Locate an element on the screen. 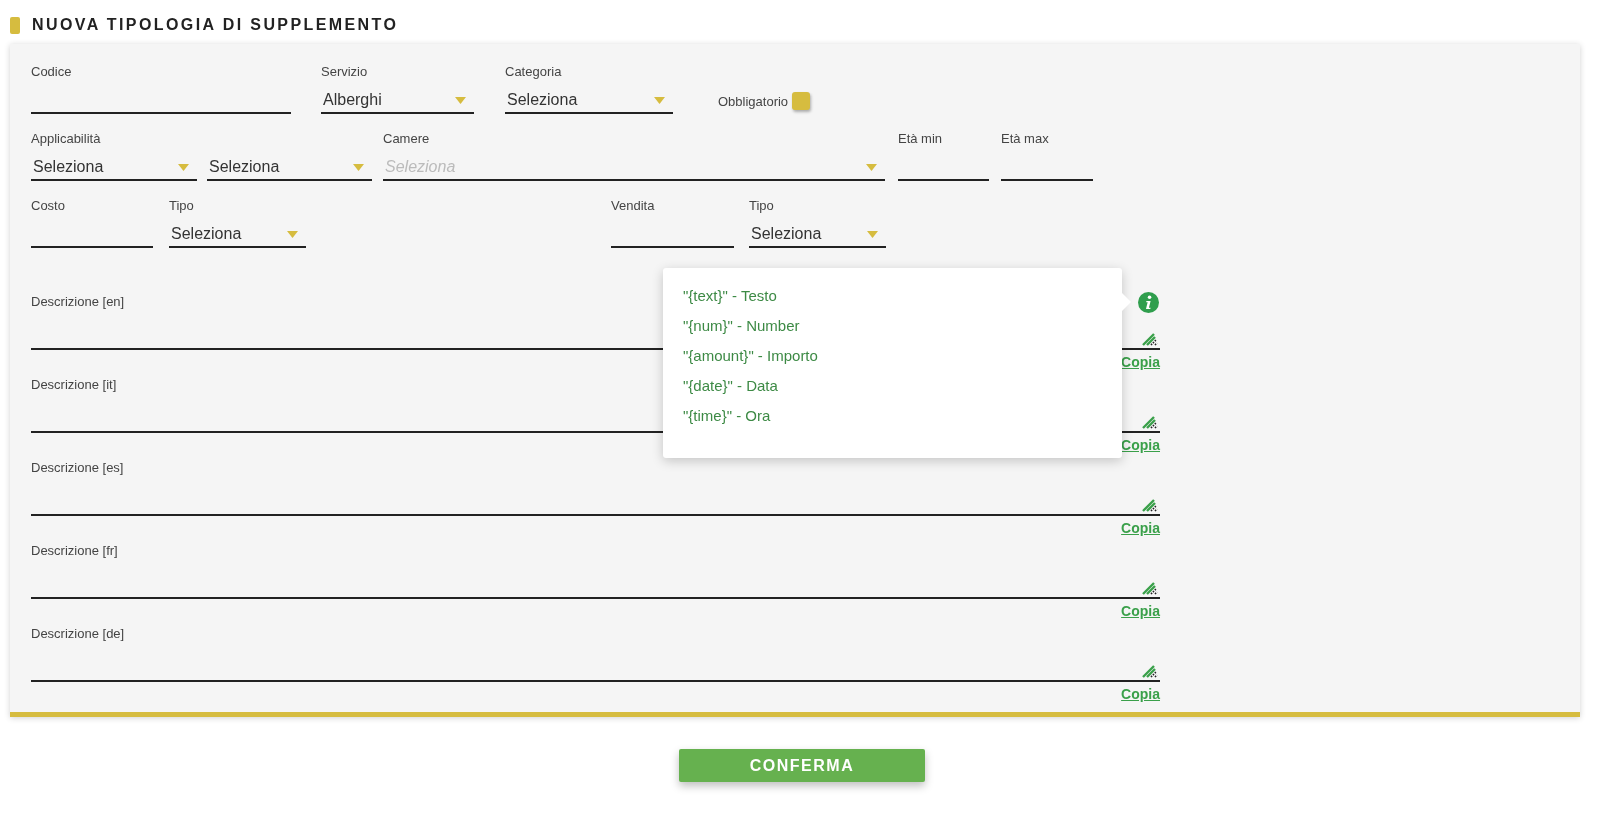 This screenshot has height=816, width=1600. checkbox-label: Obbligatorio is located at coordinates (753, 101).